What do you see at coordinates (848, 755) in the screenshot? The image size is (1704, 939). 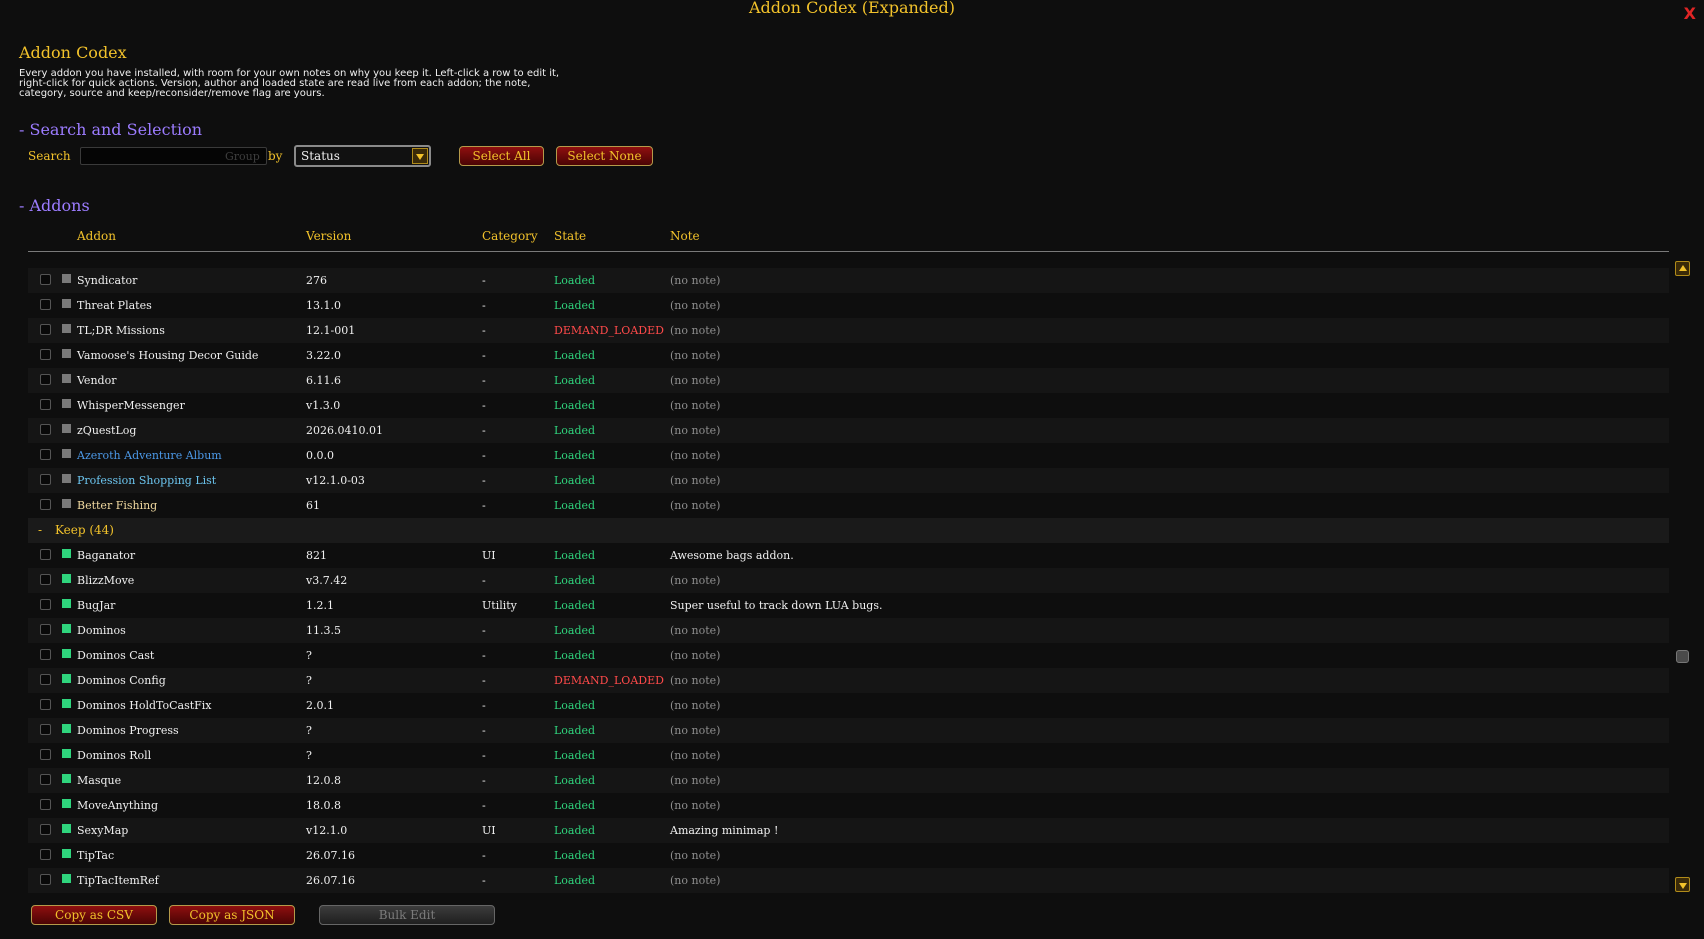 I see `table-row: Dominos Roll? - Loaded (no note)` at bounding box center [848, 755].